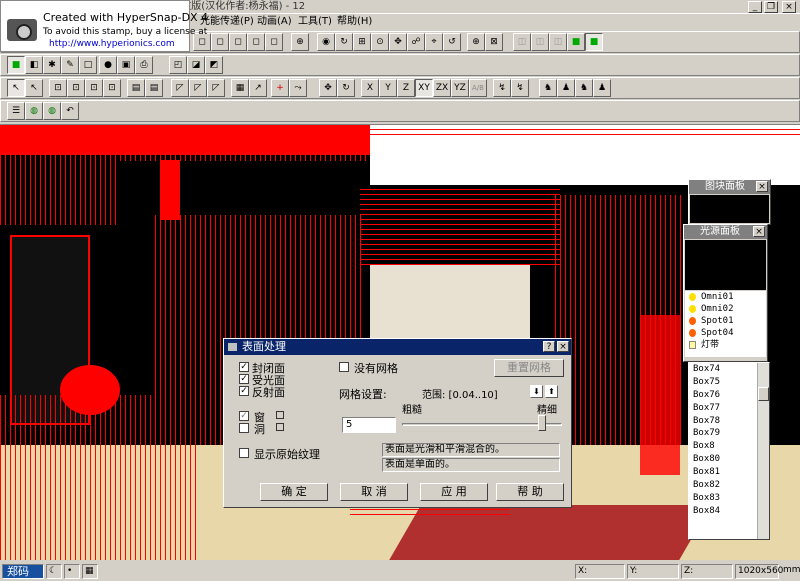 This screenshot has width=800, height=581. Describe the element at coordinates (240, 88) in the screenshot. I see `properties-icon: ▦` at that location.